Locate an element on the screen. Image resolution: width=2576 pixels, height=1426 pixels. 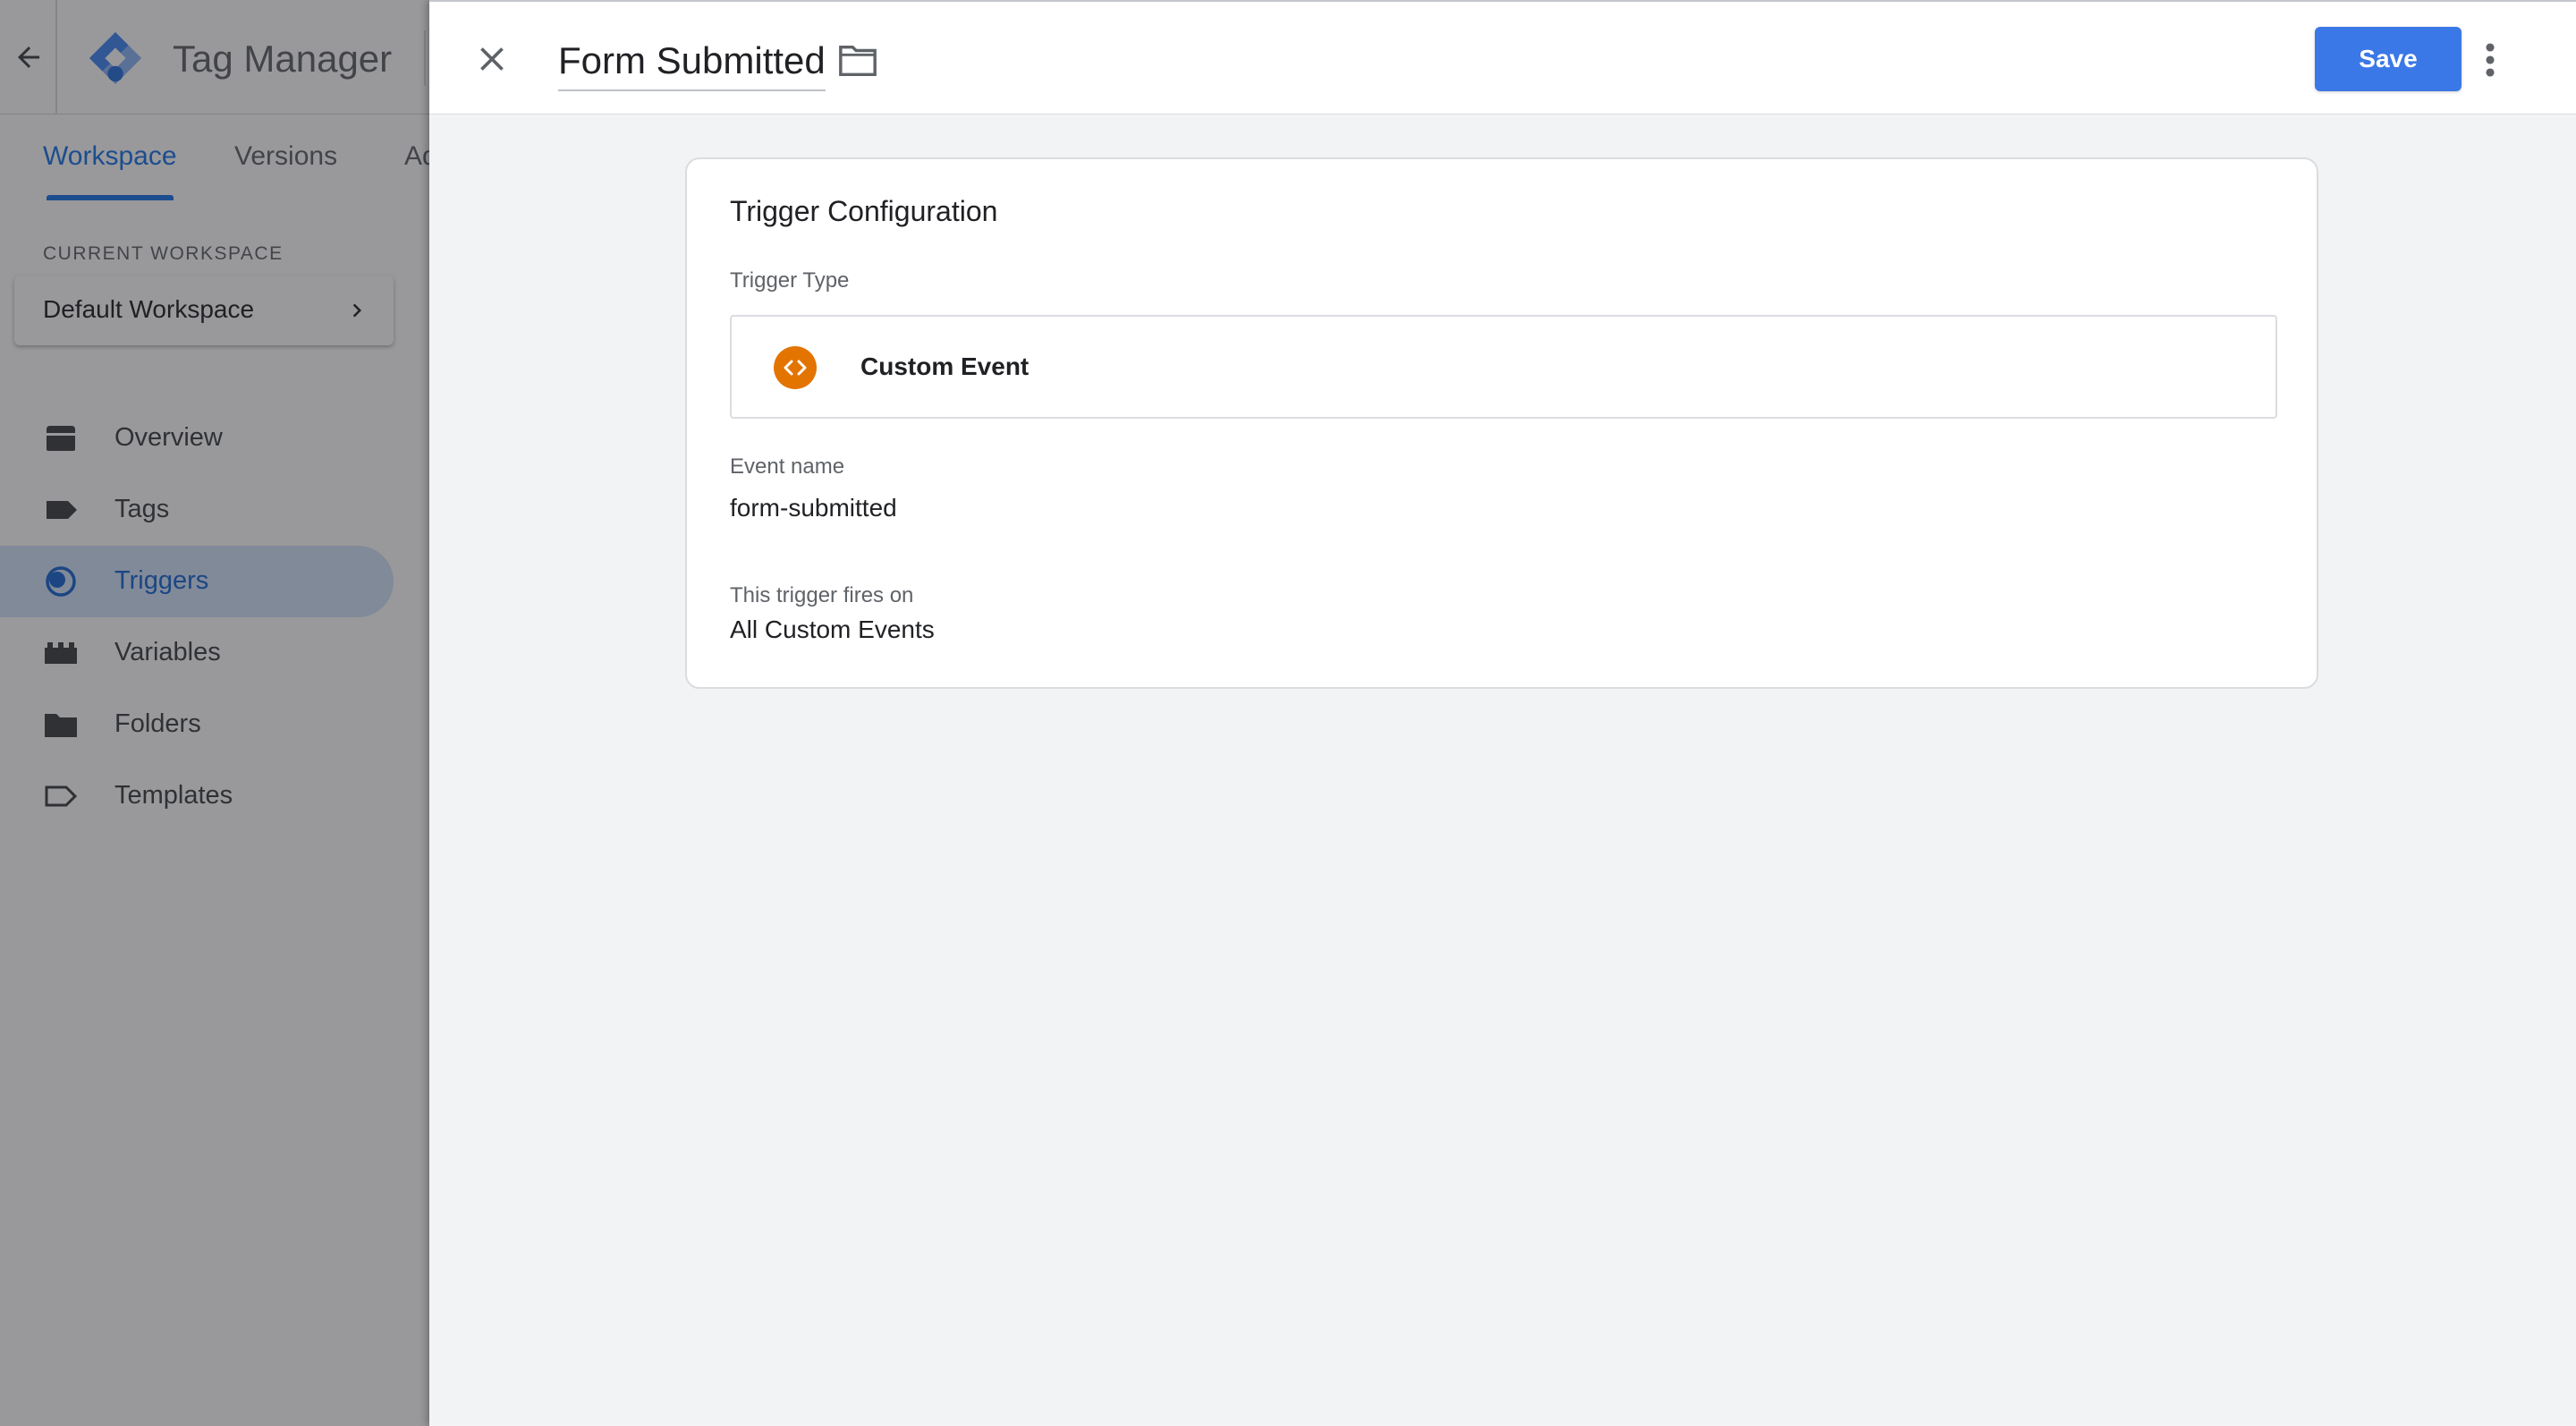
trigger-name: Form Submitted is located at coordinates (692, 60).